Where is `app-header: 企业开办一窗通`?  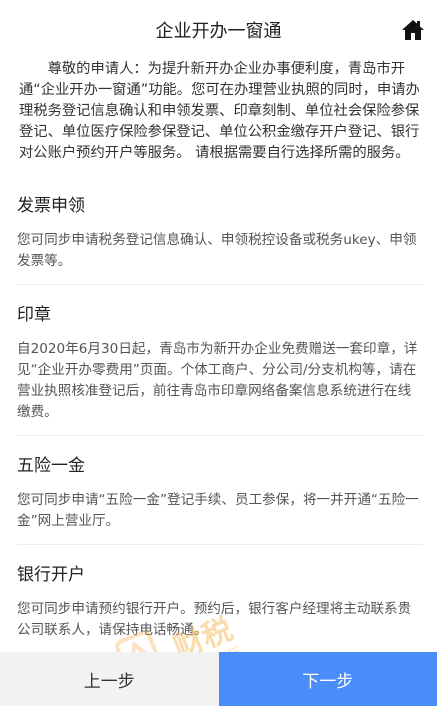
app-header: 企业开办一窗通 is located at coordinates (218, 30).